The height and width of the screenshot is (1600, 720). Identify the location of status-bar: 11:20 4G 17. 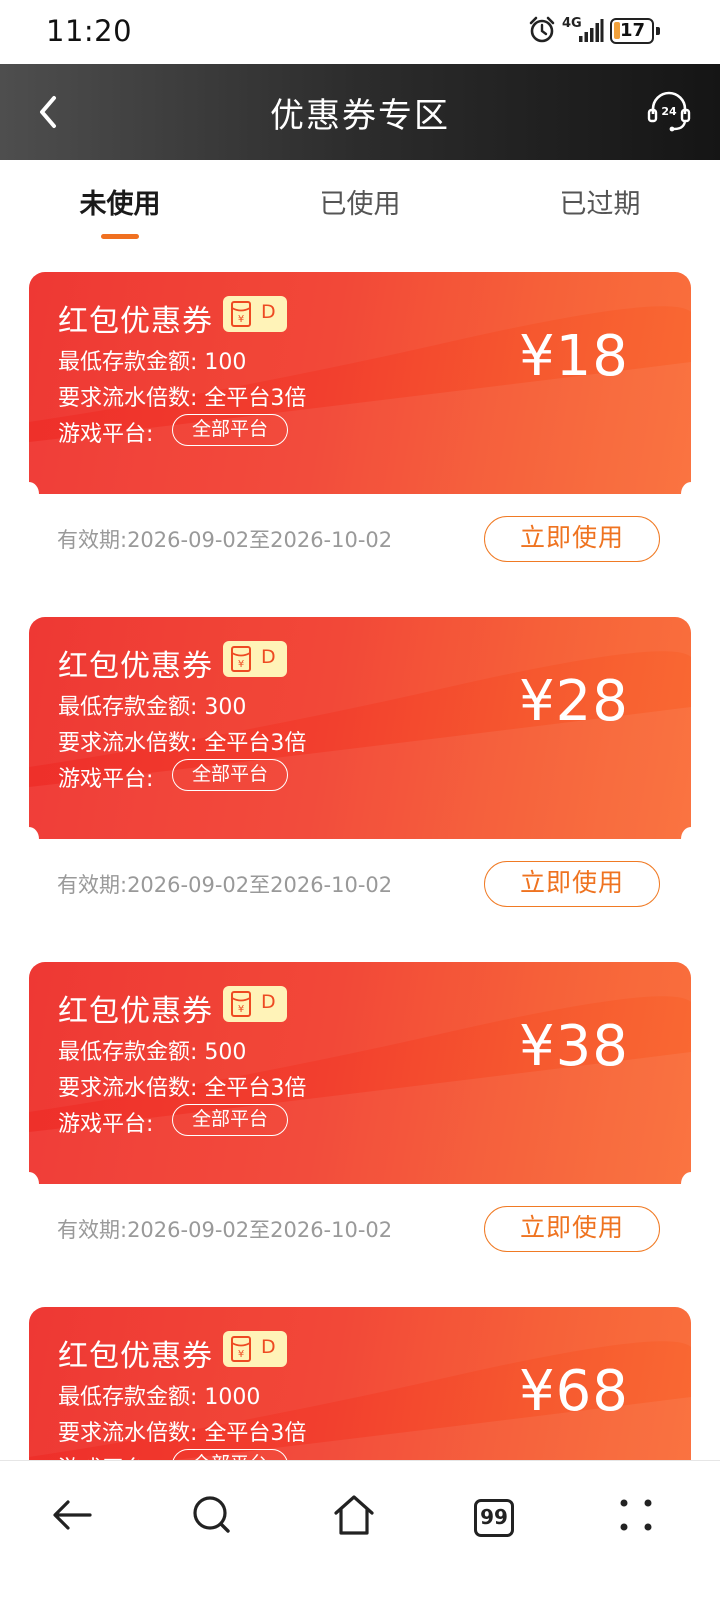
(360, 32).